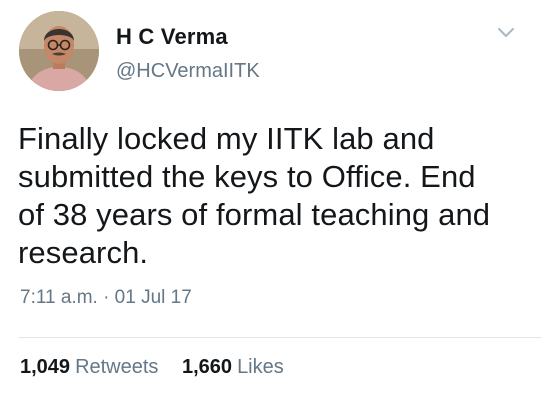  I want to click on retweets-label: Retweets, so click(117, 367).